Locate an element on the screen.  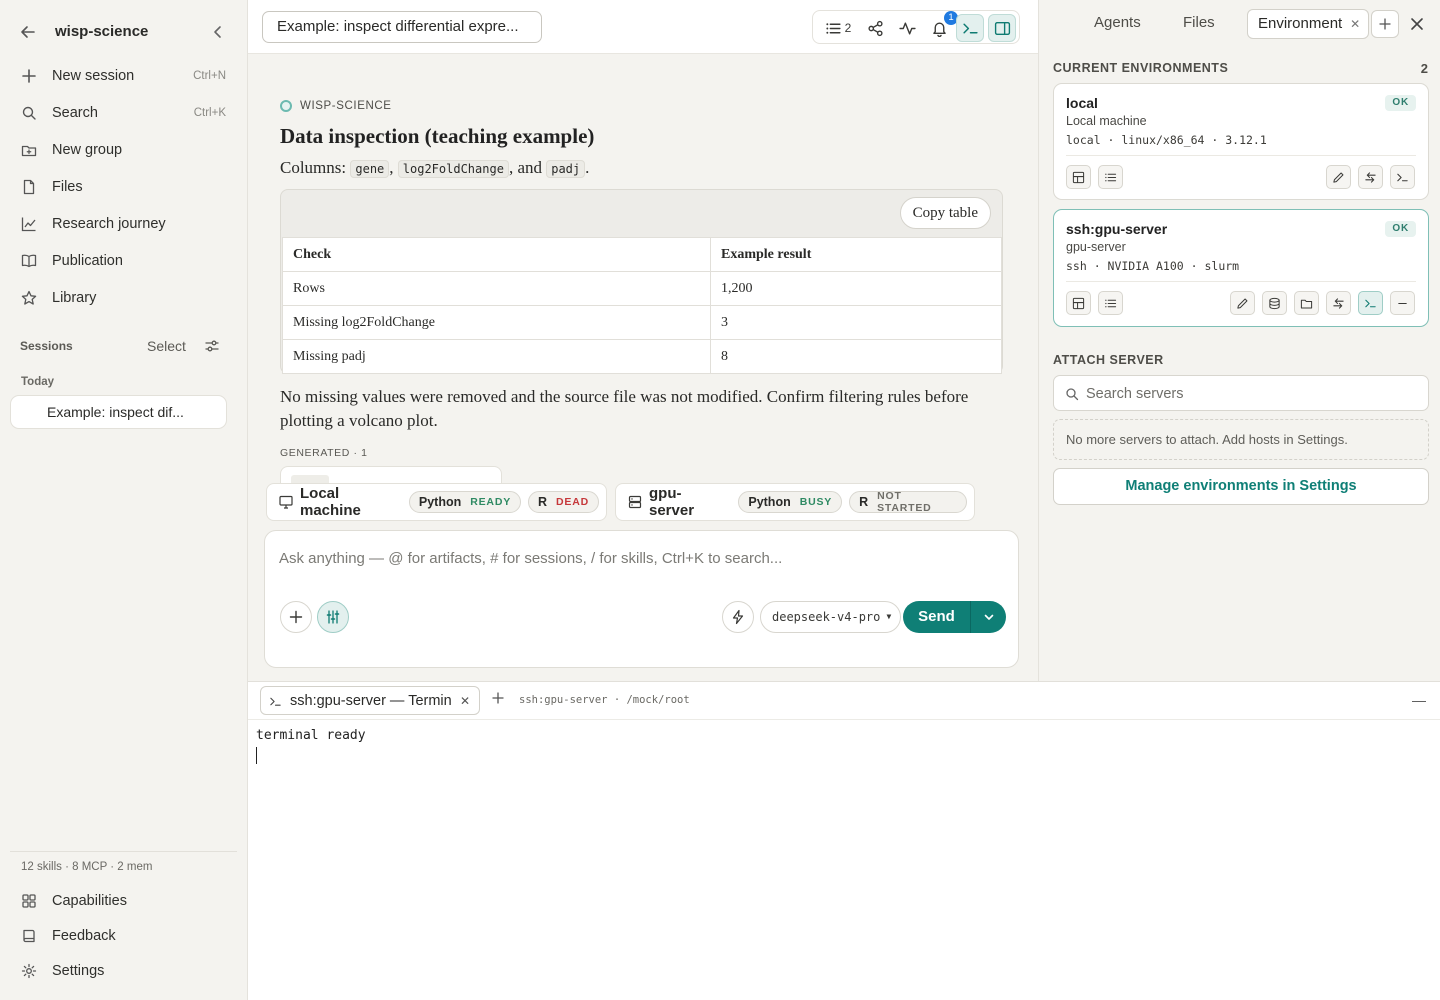
new-session-button: New session Ctrl+N is located at coordinates (124, 76).